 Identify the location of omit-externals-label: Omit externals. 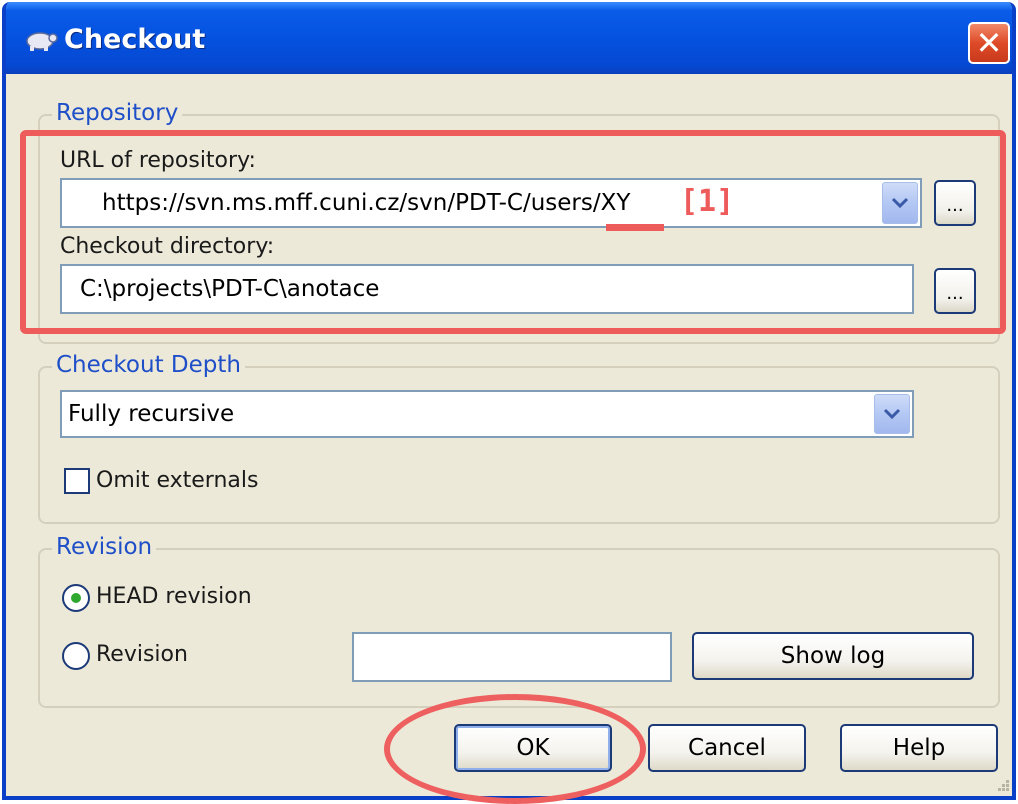
(177, 480).